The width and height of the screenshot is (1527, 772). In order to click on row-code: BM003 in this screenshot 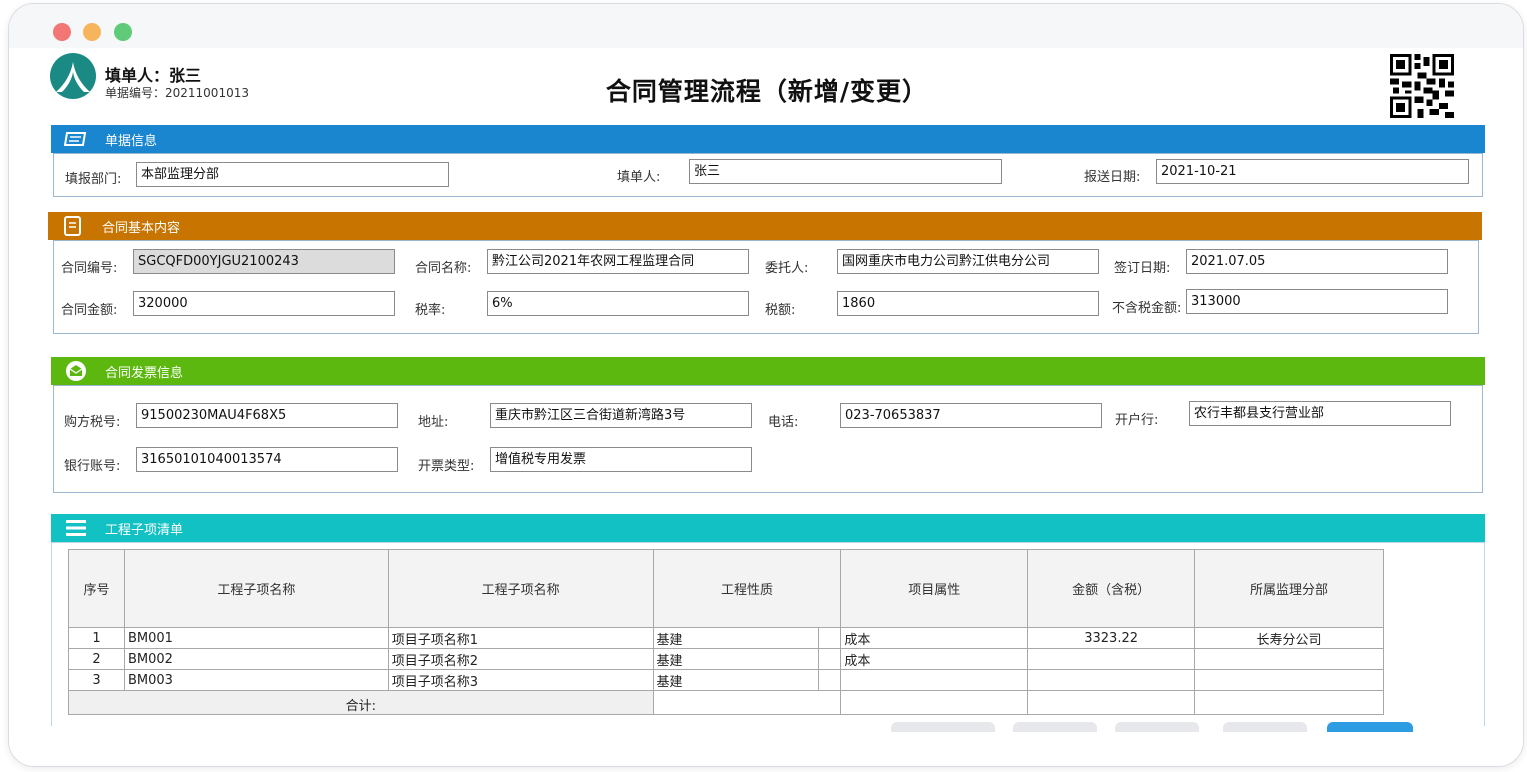, I will do `click(256, 680)`.